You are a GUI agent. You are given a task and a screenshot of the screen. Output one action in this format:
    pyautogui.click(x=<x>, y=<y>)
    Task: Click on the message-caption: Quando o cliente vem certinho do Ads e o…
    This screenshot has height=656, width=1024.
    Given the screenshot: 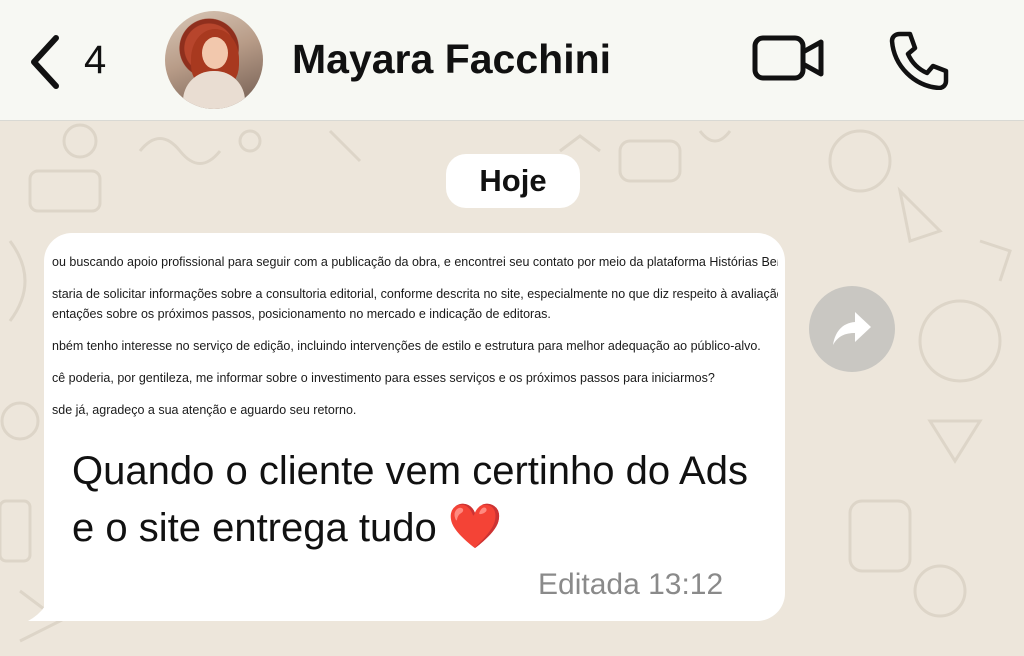 What is the action you would take?
    pyautogui.click(x=410, y=499)
    